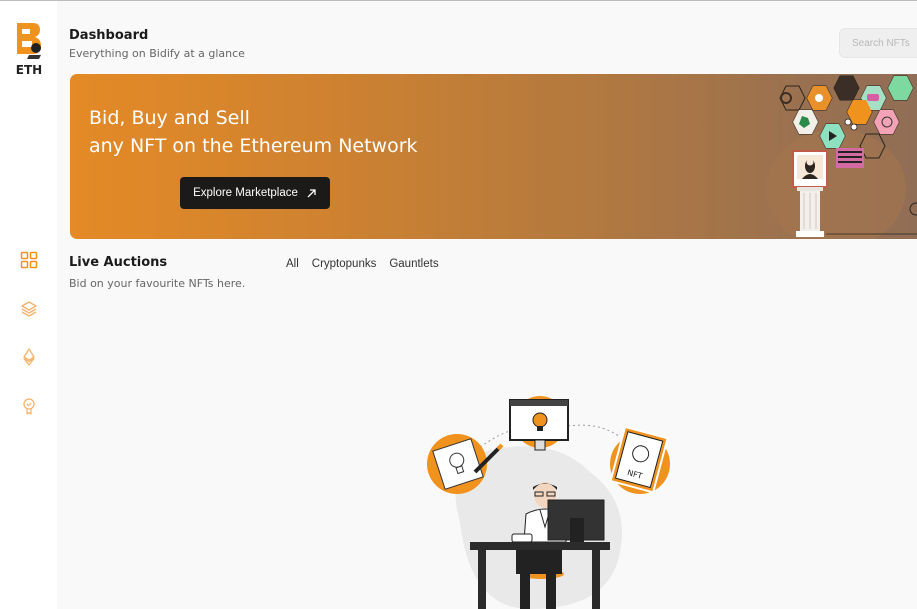 The image size is (917, 609). What do you see at coordinates (109, 35) in the screenshot?
I see `page-title: Dashboard` at bounding box center [109, 35].